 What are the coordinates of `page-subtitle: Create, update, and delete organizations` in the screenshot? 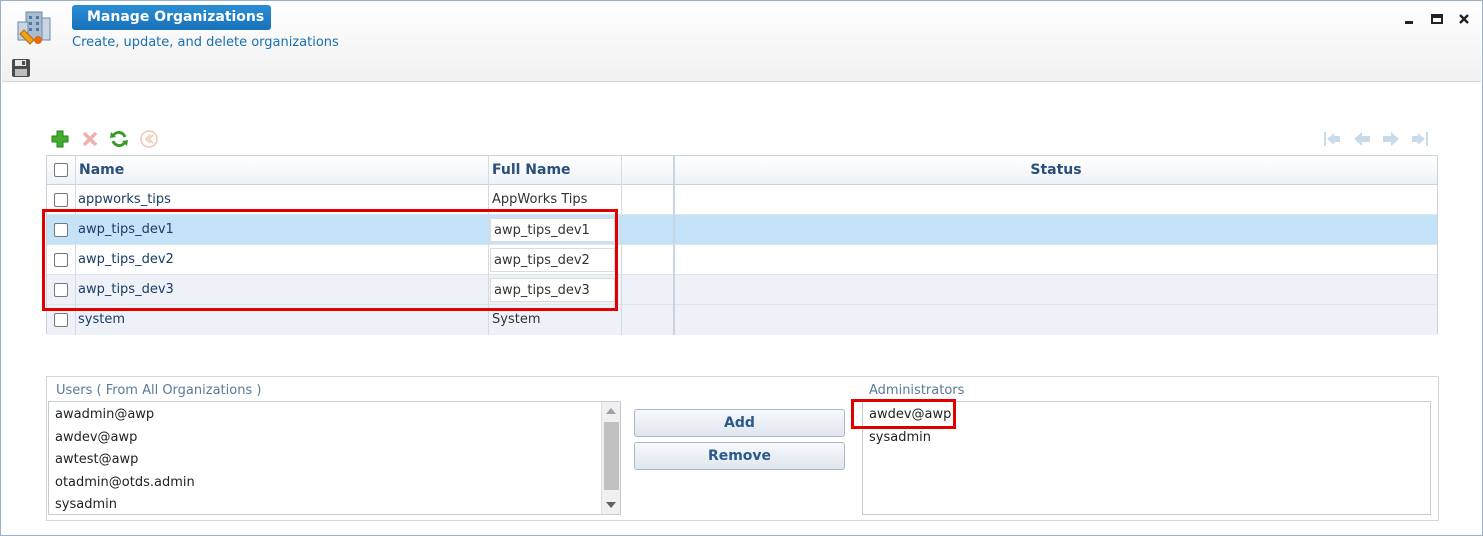 It's located at (205, 42).